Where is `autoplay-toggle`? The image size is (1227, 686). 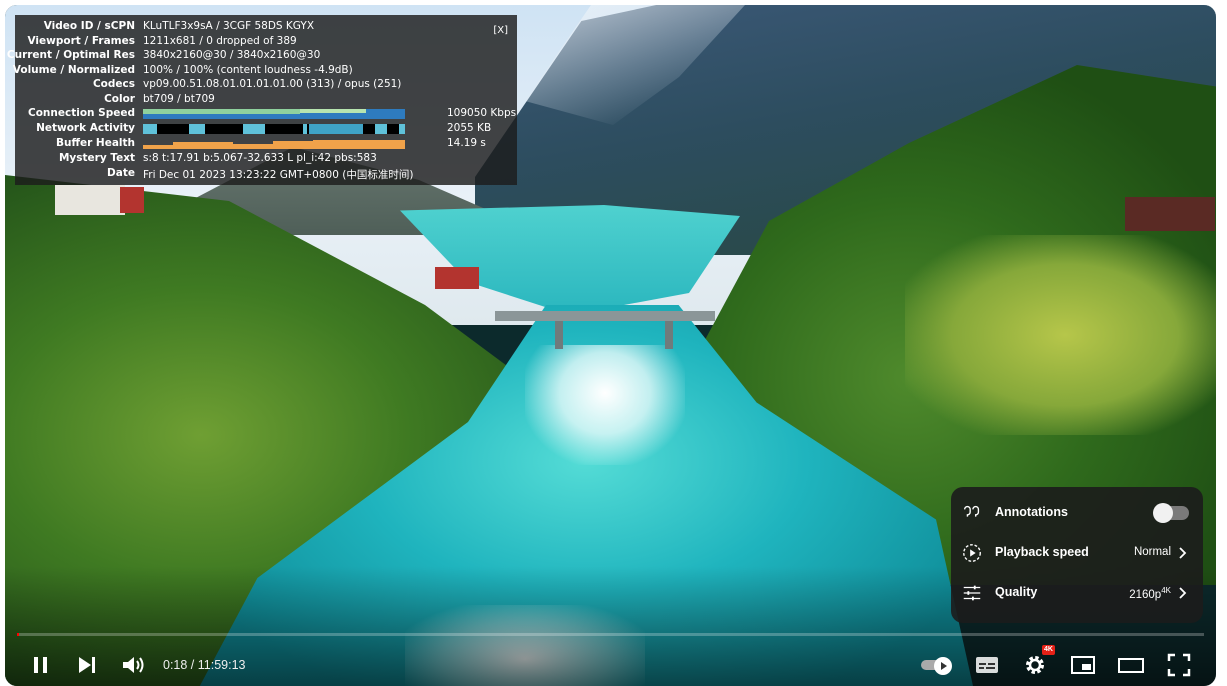 autoplay-toggle is located at coordinates (937, 665).